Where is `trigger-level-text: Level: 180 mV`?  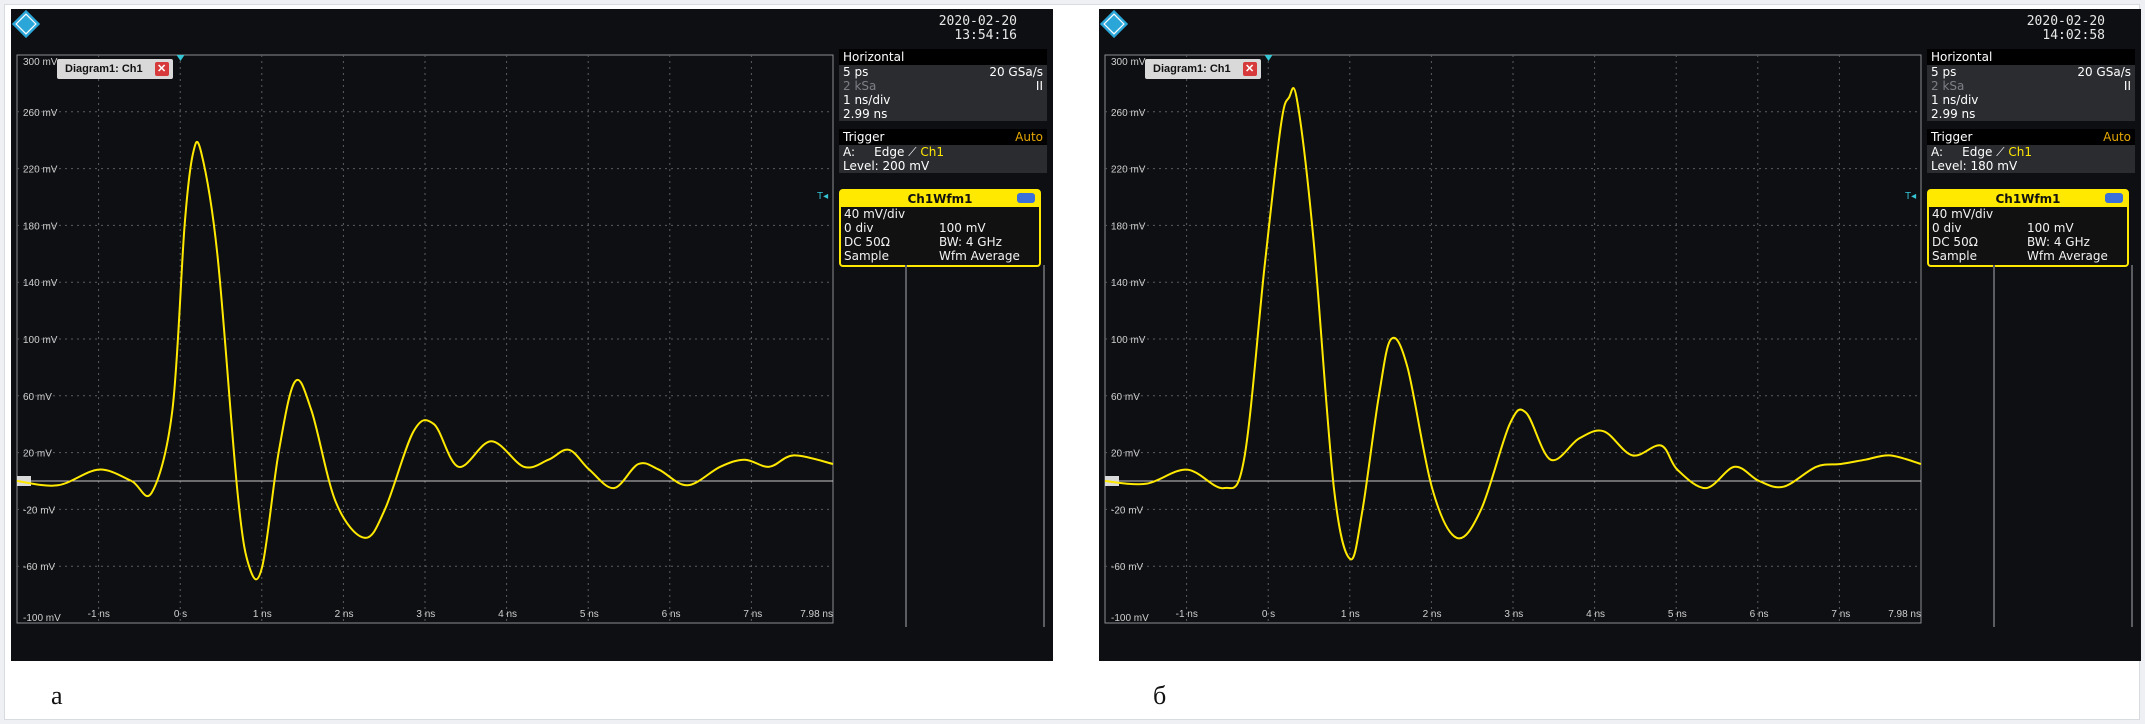 trigger-level-text: Level: 180 mV is located at coordinates (1974, 166).